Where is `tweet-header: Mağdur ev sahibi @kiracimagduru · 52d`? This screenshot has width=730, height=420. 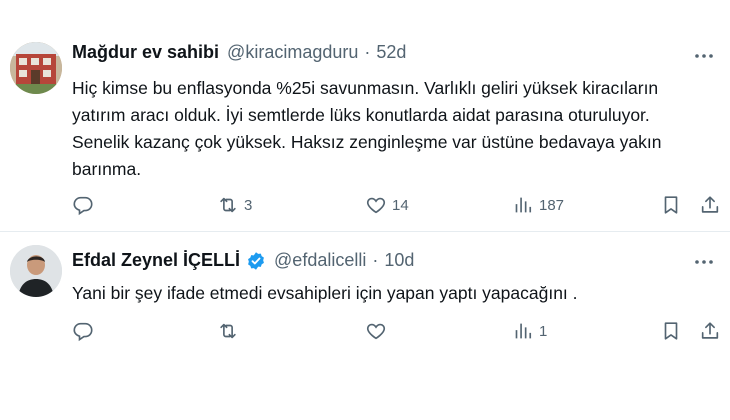
tweet-header: Mağdur ev sahibi @kiracimagduru · 52d is located at coordinates (239, 52).